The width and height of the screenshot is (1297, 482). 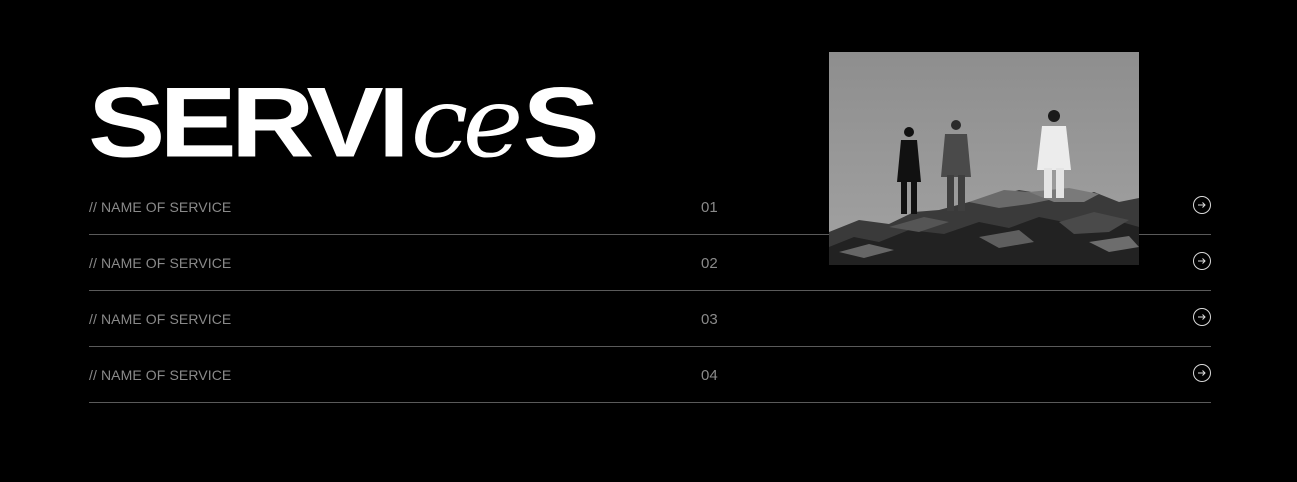 What do you see at coordinates (709, 263) in the screenshot?
I see `service-number: 02` at bounding box center [709, 263].